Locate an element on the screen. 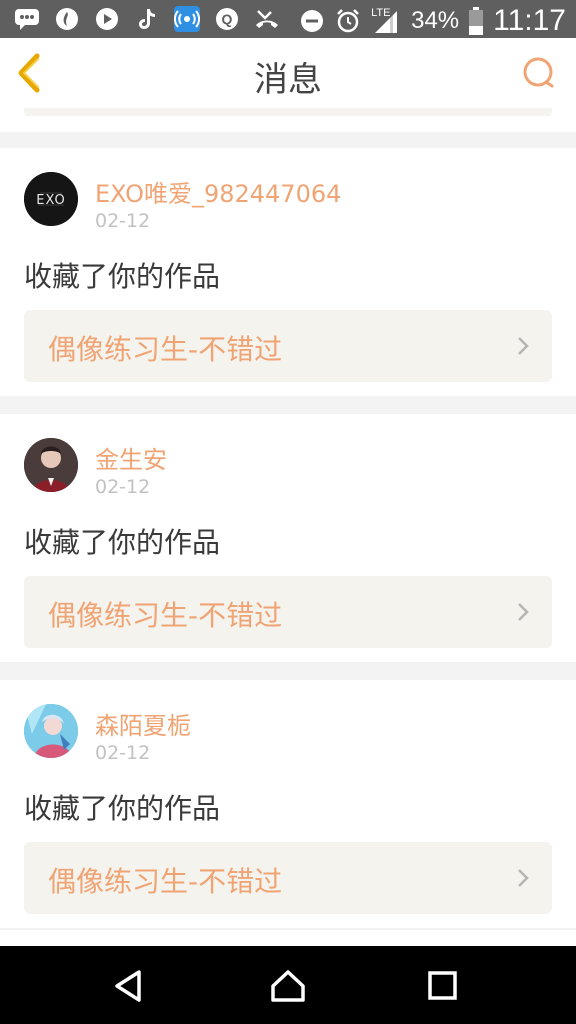 This screenshot has height=1024, width=576. portrait-avatar is located at coordinates (51, 465).